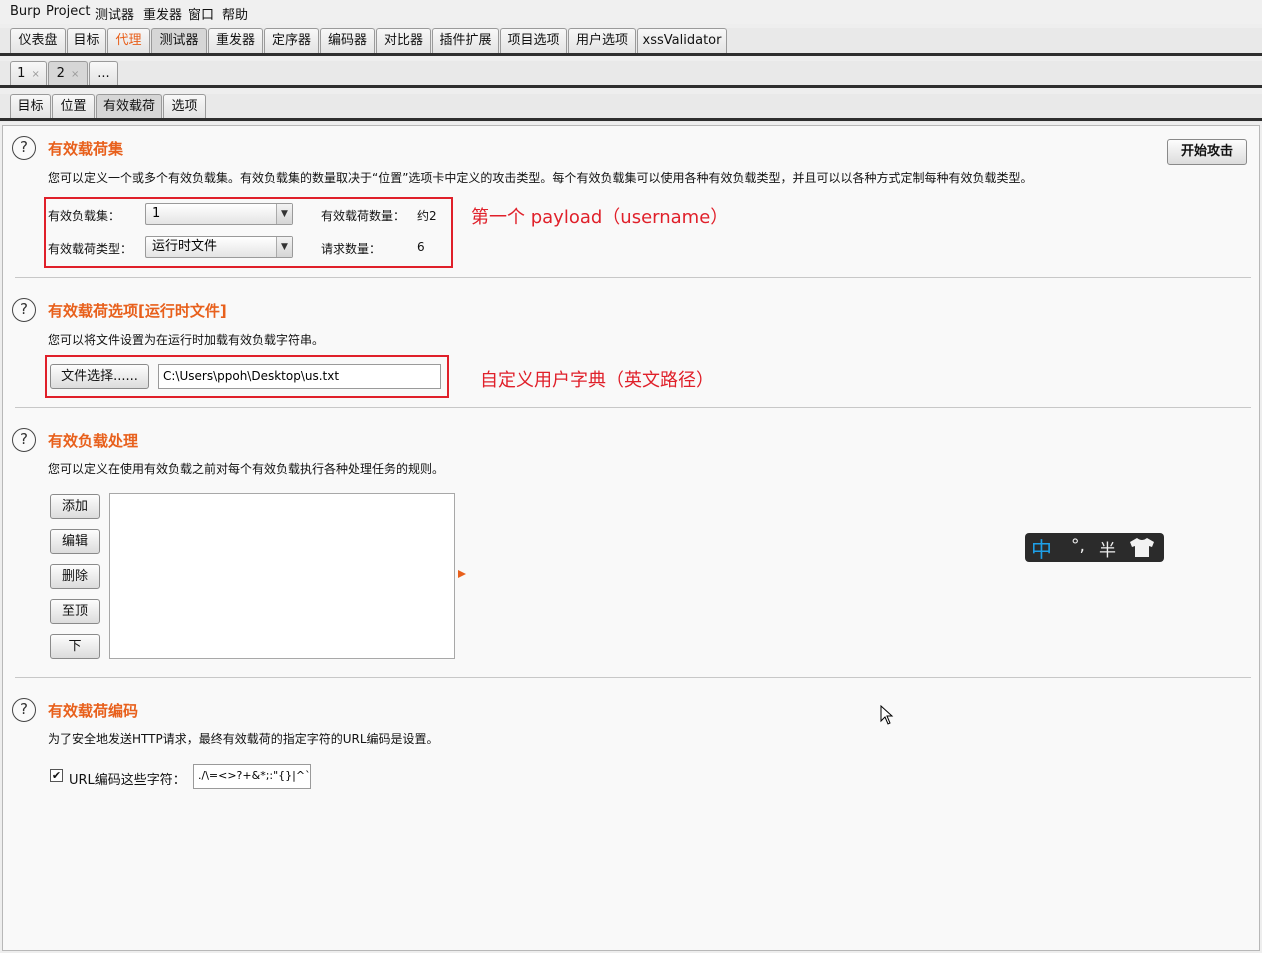 Image resolution: width=1262 pixels, height=953 pixels. I want to click on payload-processing-description: 您可以定义在使用有效负载之前对每个有效负载执行各种处理任务的规则。, so click(246, 469).